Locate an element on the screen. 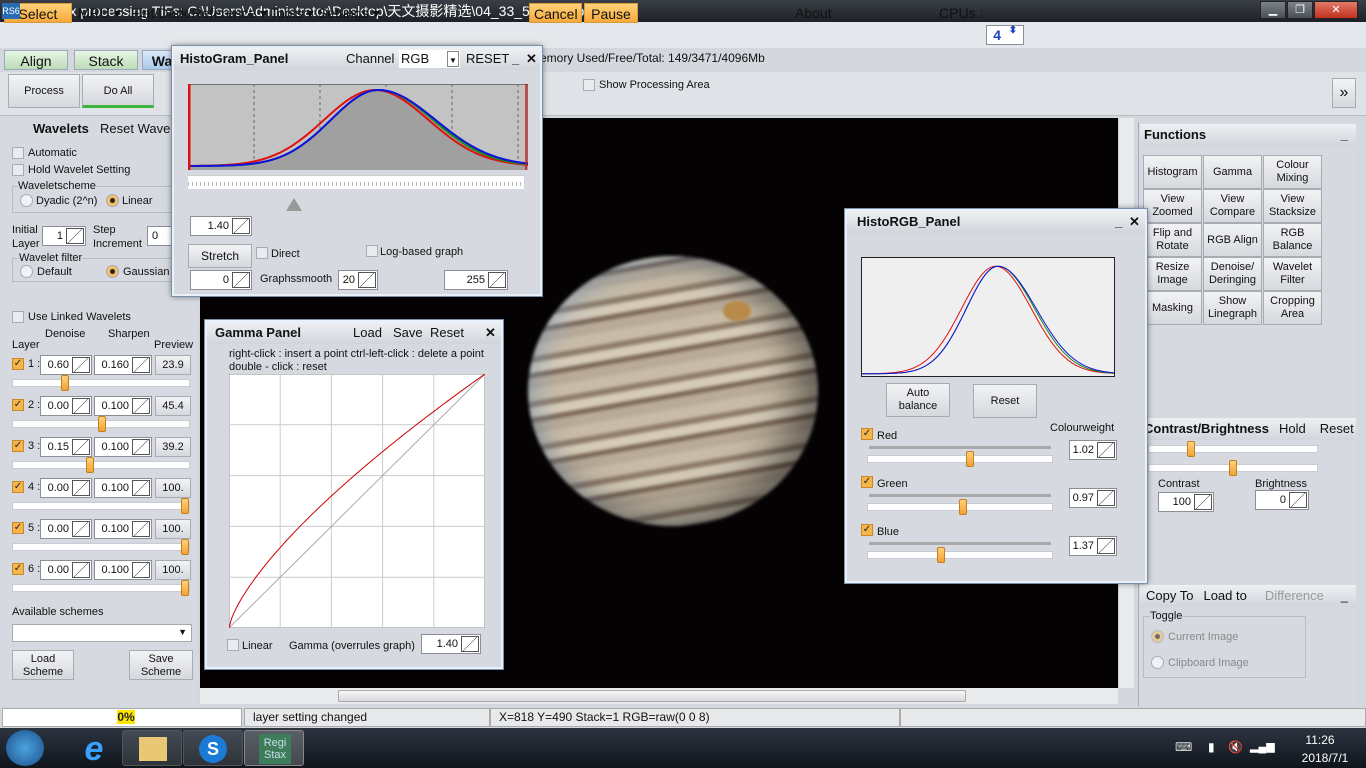  function-button: Masking is located at coordinates (1172, 308).